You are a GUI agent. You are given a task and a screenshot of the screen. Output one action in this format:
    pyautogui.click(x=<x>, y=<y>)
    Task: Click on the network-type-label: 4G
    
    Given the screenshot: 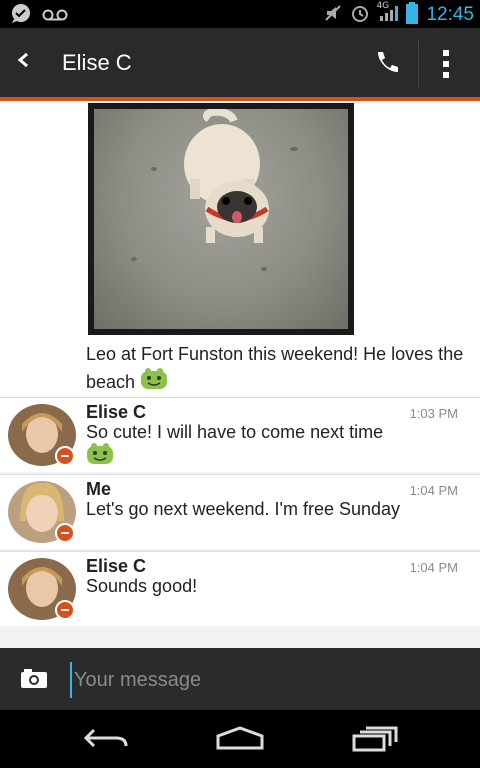 What is the action you would take?
    pyautogui.click(x=383, y=6)
    